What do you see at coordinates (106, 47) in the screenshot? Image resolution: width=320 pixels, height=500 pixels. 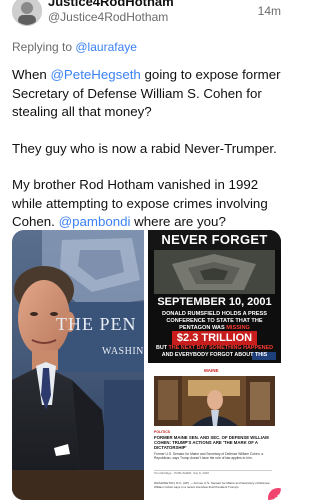 I see `replying-to-mention: @laurafaye` at bounding box center [106, 47].